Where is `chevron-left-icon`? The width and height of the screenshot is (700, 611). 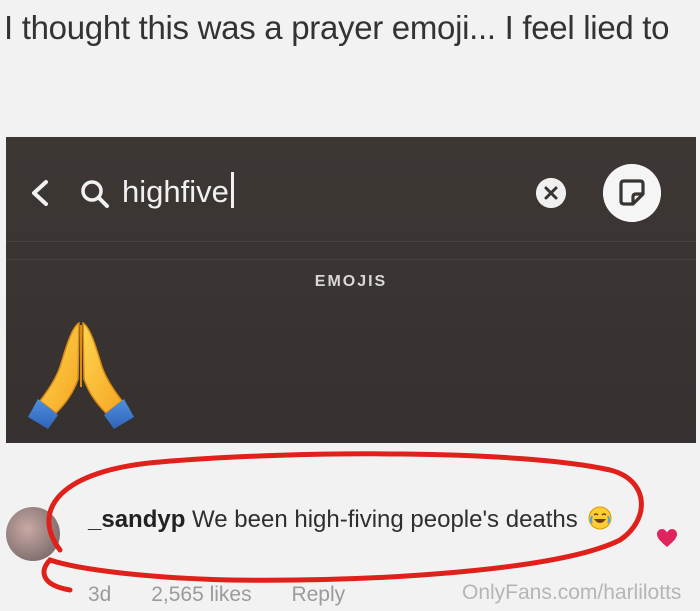 chevron-left-icon is located at coordinates (40, 193).